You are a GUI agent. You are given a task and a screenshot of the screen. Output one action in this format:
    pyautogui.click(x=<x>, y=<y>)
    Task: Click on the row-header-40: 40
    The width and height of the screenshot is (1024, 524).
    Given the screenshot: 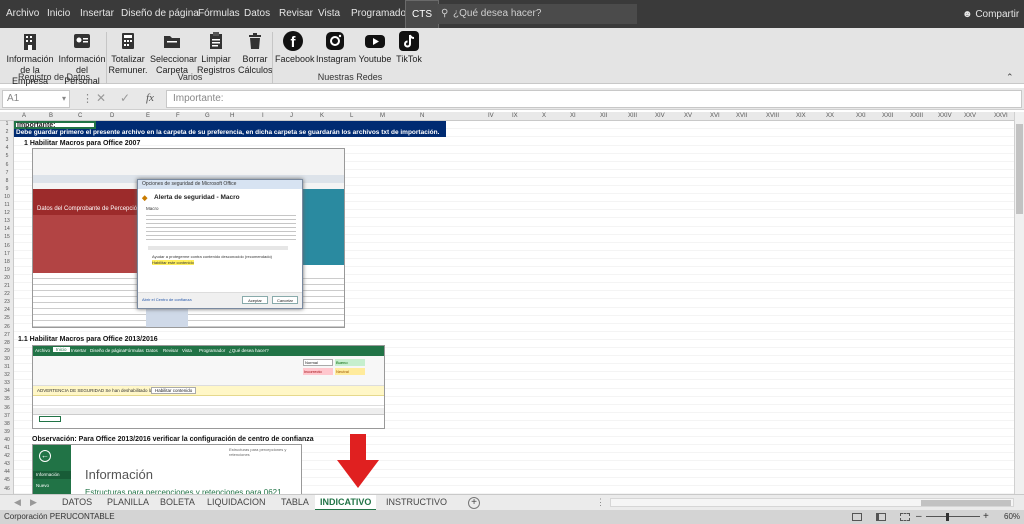 What is the action you would take?
    pyautogui.click(x=6, y=440)
    